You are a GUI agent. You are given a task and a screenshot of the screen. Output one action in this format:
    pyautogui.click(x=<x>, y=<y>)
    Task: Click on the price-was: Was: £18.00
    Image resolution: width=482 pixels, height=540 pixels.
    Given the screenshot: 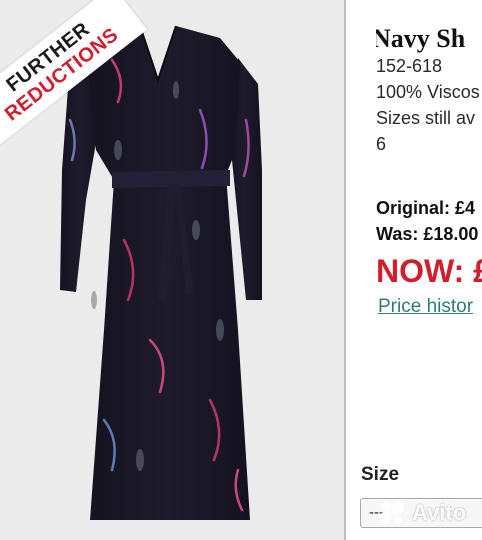 What is the action you would take?
    pyautogui.click(x=427, y=234)
    